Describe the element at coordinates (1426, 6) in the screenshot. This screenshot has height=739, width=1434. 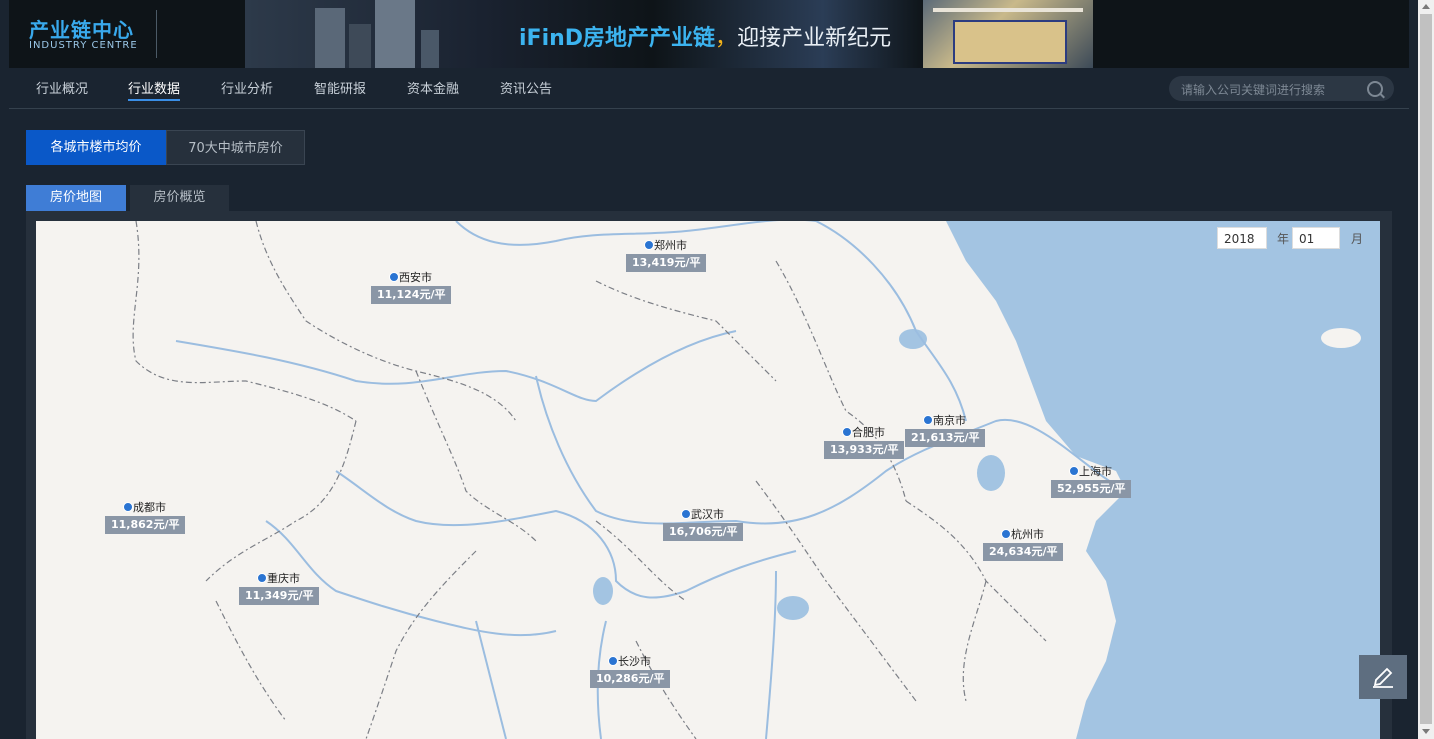
I see `scroll-up-arrow-icon` at that location.